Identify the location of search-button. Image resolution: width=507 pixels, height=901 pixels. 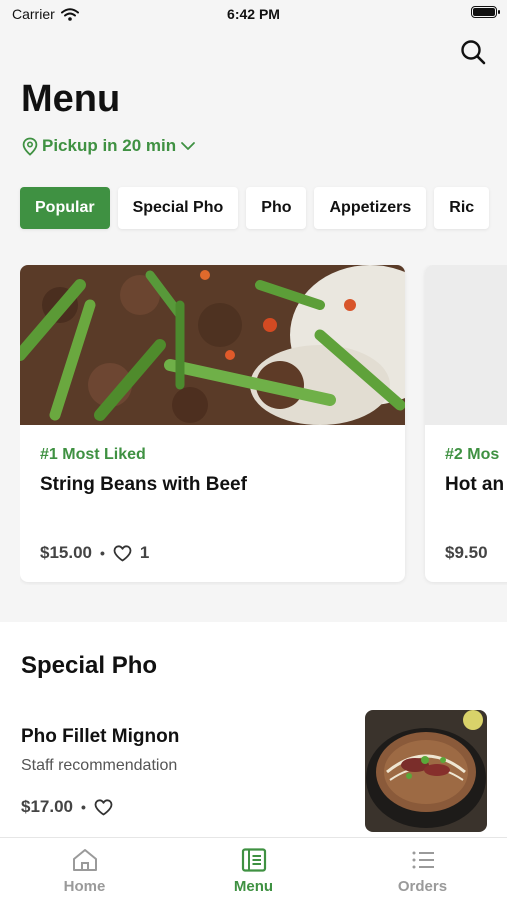
(473, 52).